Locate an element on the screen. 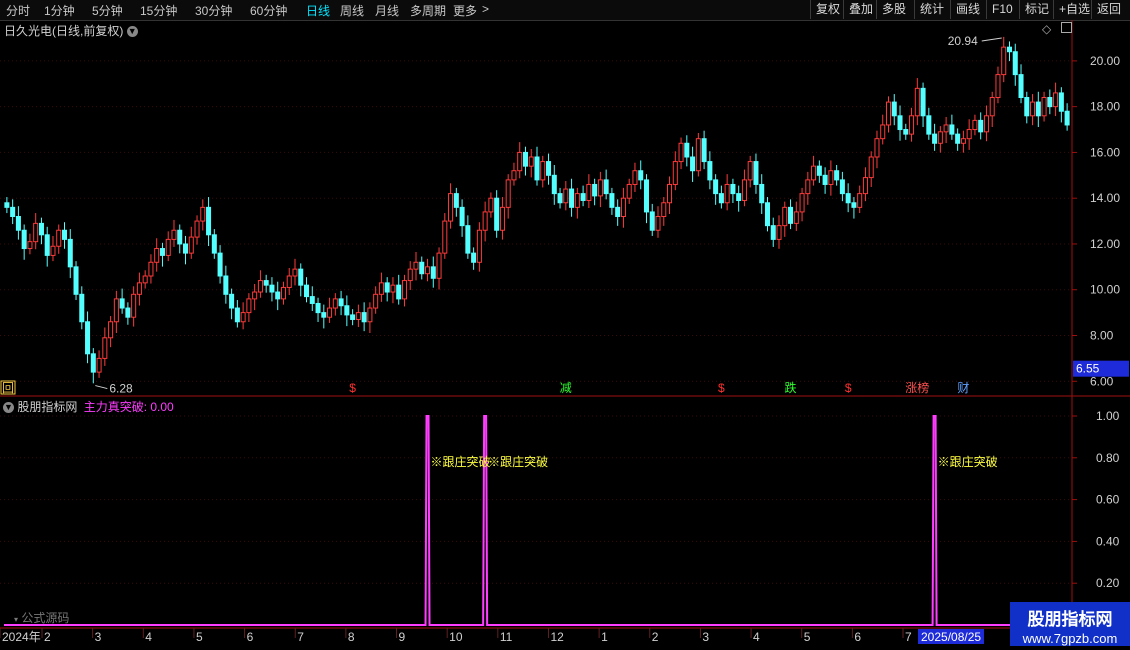 The height and width of the screenshot is (650, 1130). diamond-icon: ◇ is located at coordinates (1046, 29).